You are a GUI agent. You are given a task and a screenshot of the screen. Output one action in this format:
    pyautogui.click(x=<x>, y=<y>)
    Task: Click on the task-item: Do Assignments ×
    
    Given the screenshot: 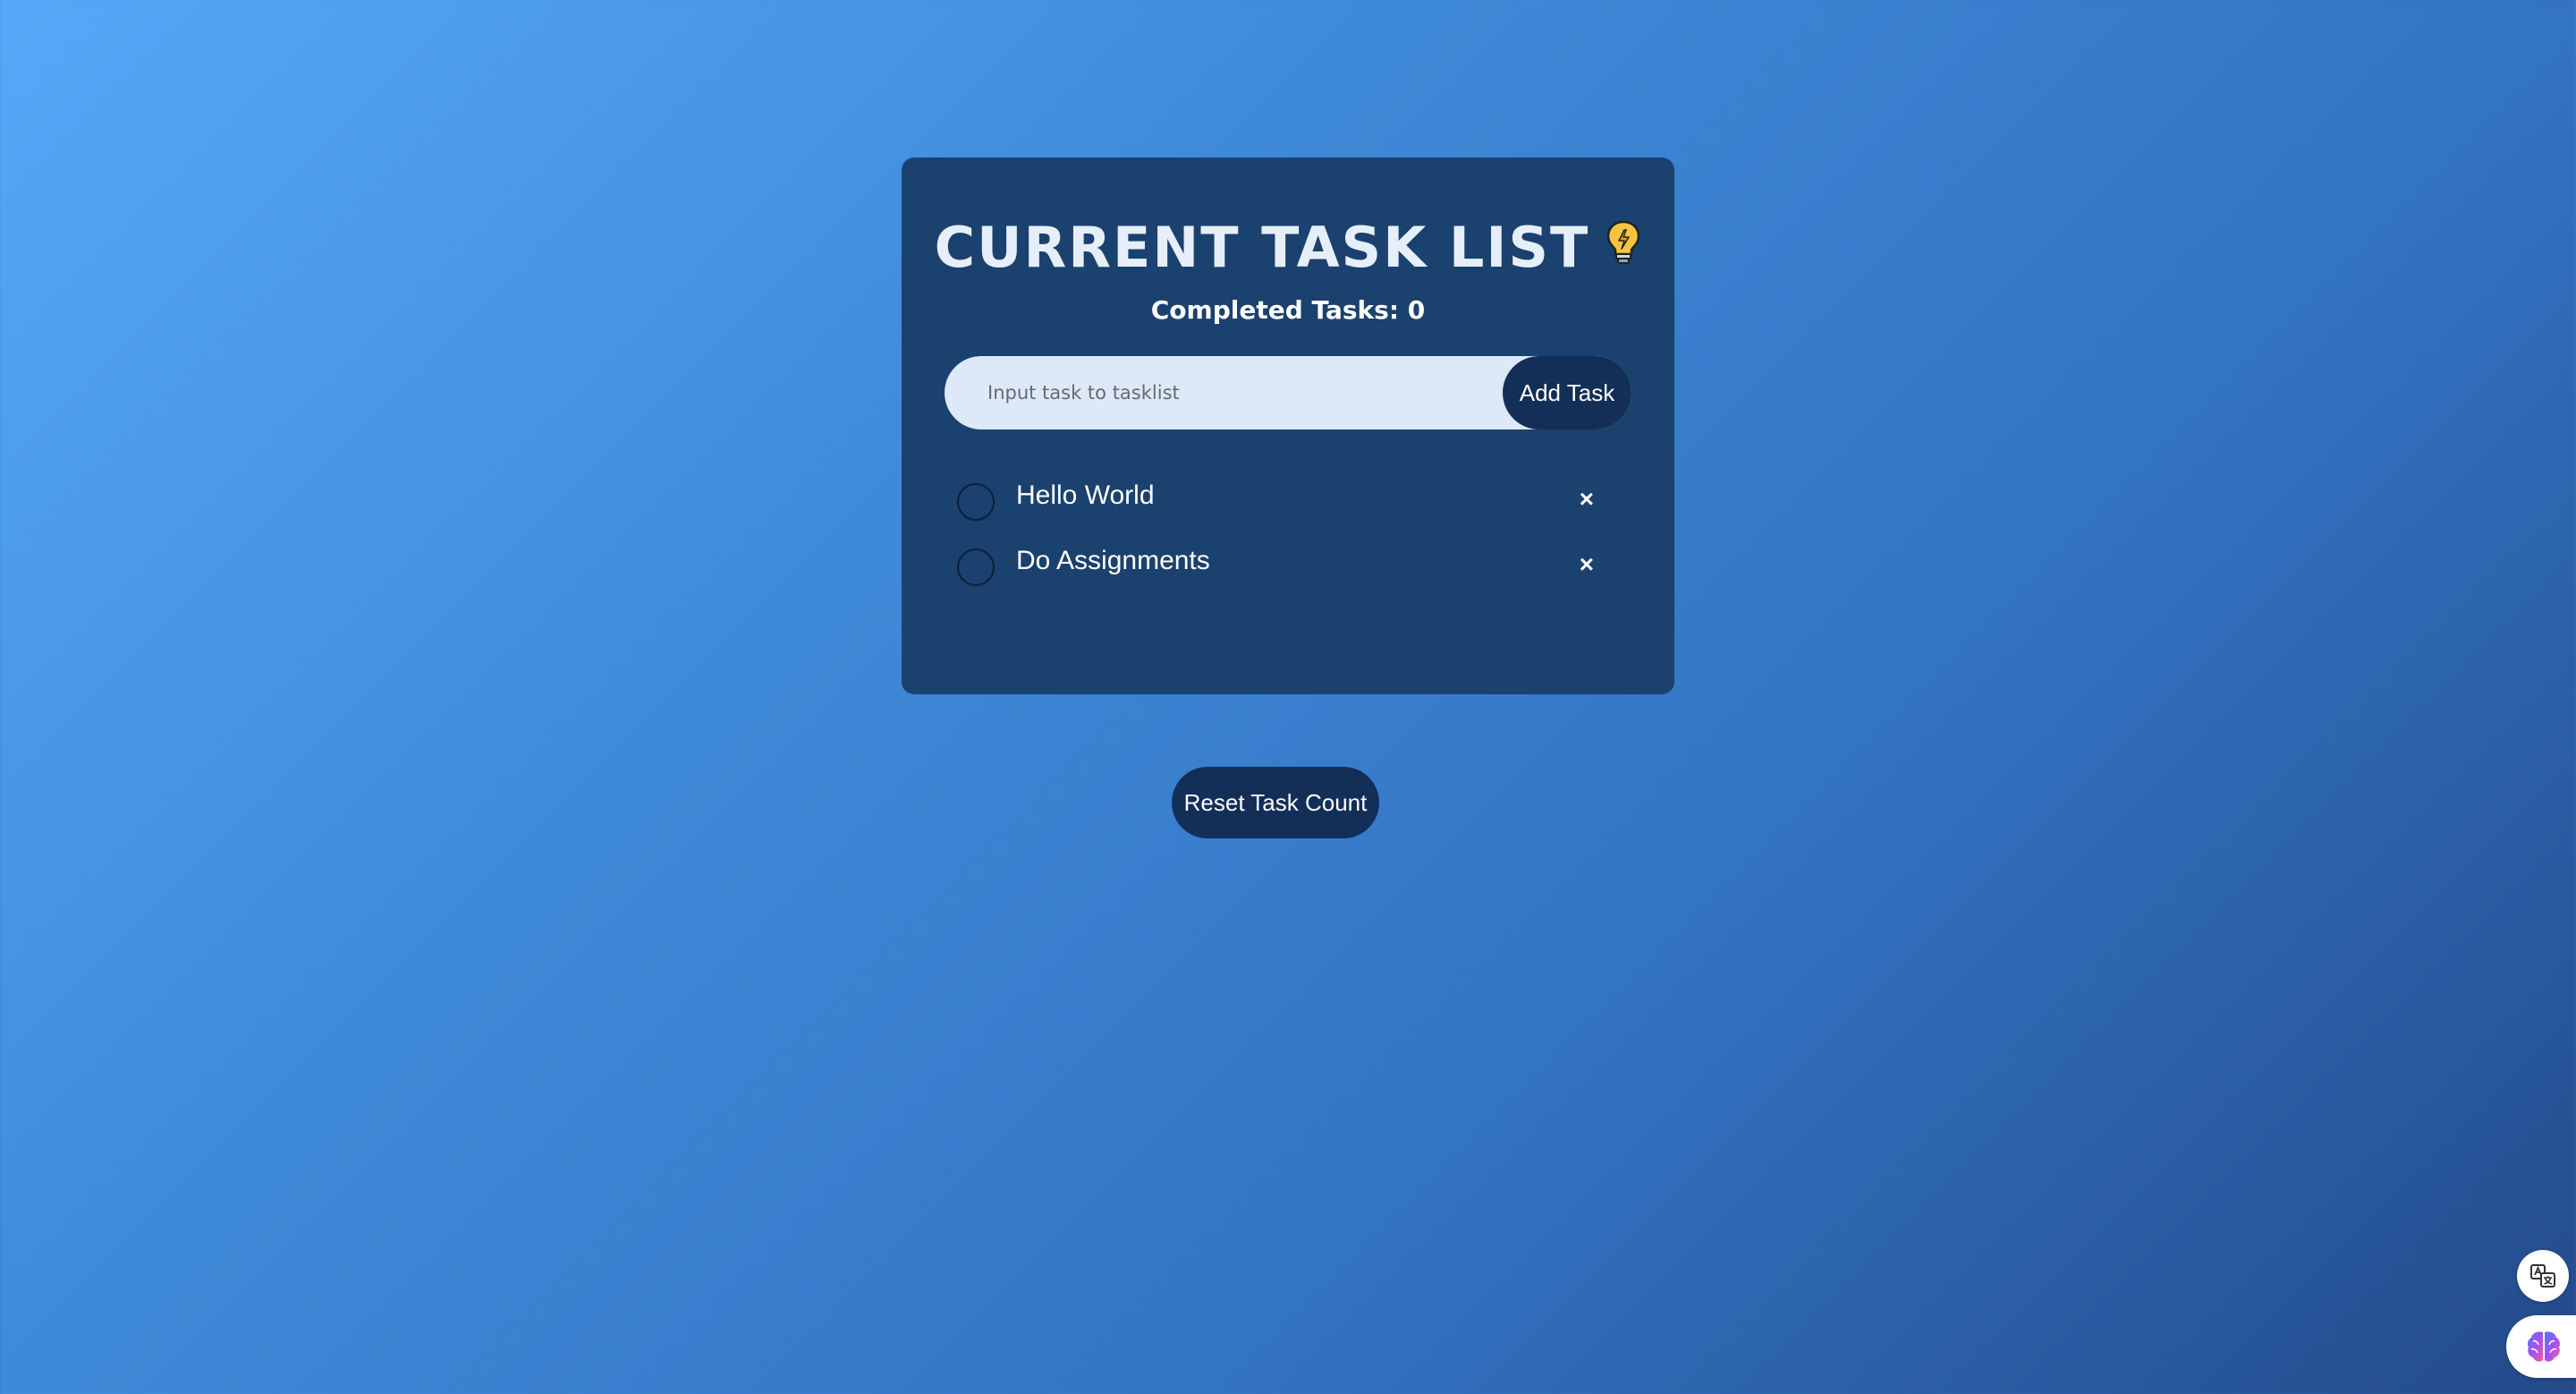 What is the action you would take?
    pyautogui.click(x=1288, y=566)
    